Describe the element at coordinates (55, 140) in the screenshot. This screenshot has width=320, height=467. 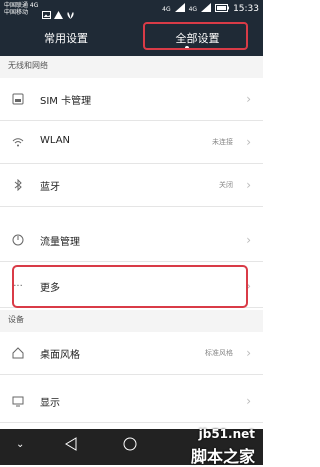
I see `setting-label: WLAN` at that location.